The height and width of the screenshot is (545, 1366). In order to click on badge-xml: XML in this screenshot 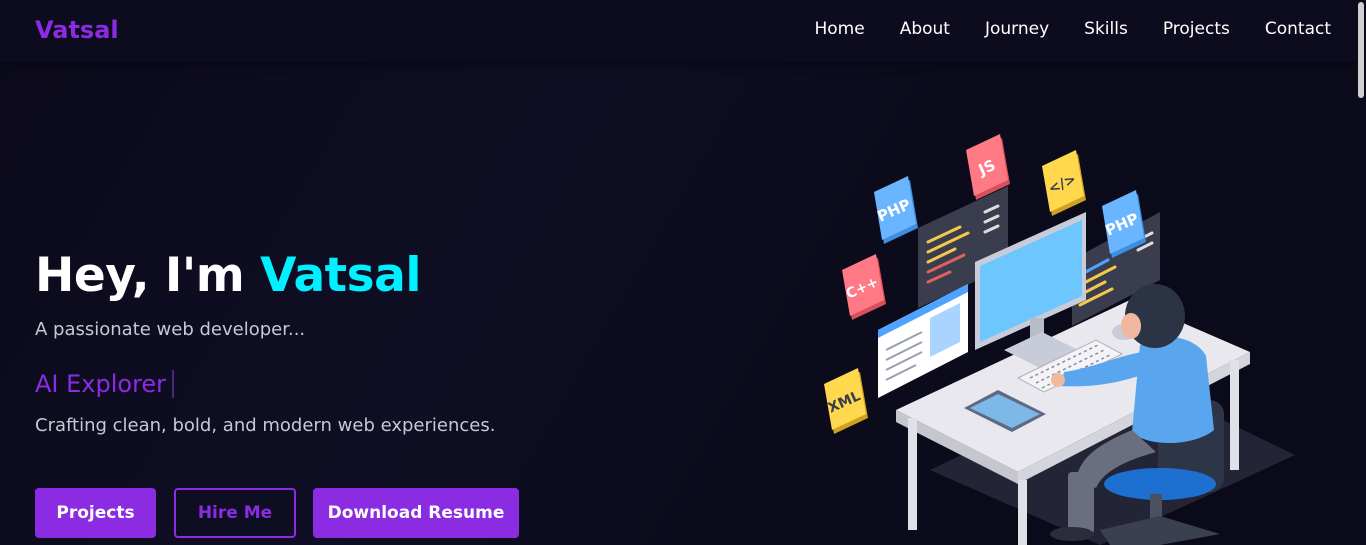, I will do `click(846, 401)`.